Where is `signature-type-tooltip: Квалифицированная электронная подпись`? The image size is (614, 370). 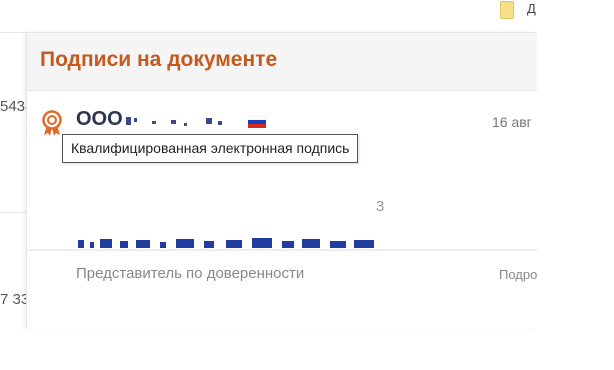 signature-type-tooltip: Квалифицированная электронная подпись is located at coordinates (210, 148).